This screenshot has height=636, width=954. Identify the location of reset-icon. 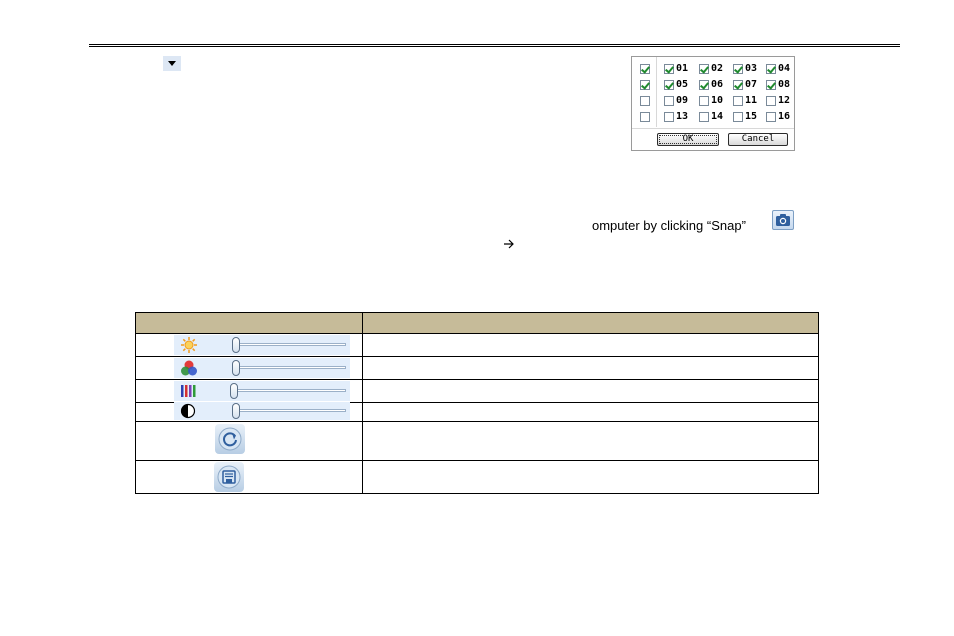
(230, 439).